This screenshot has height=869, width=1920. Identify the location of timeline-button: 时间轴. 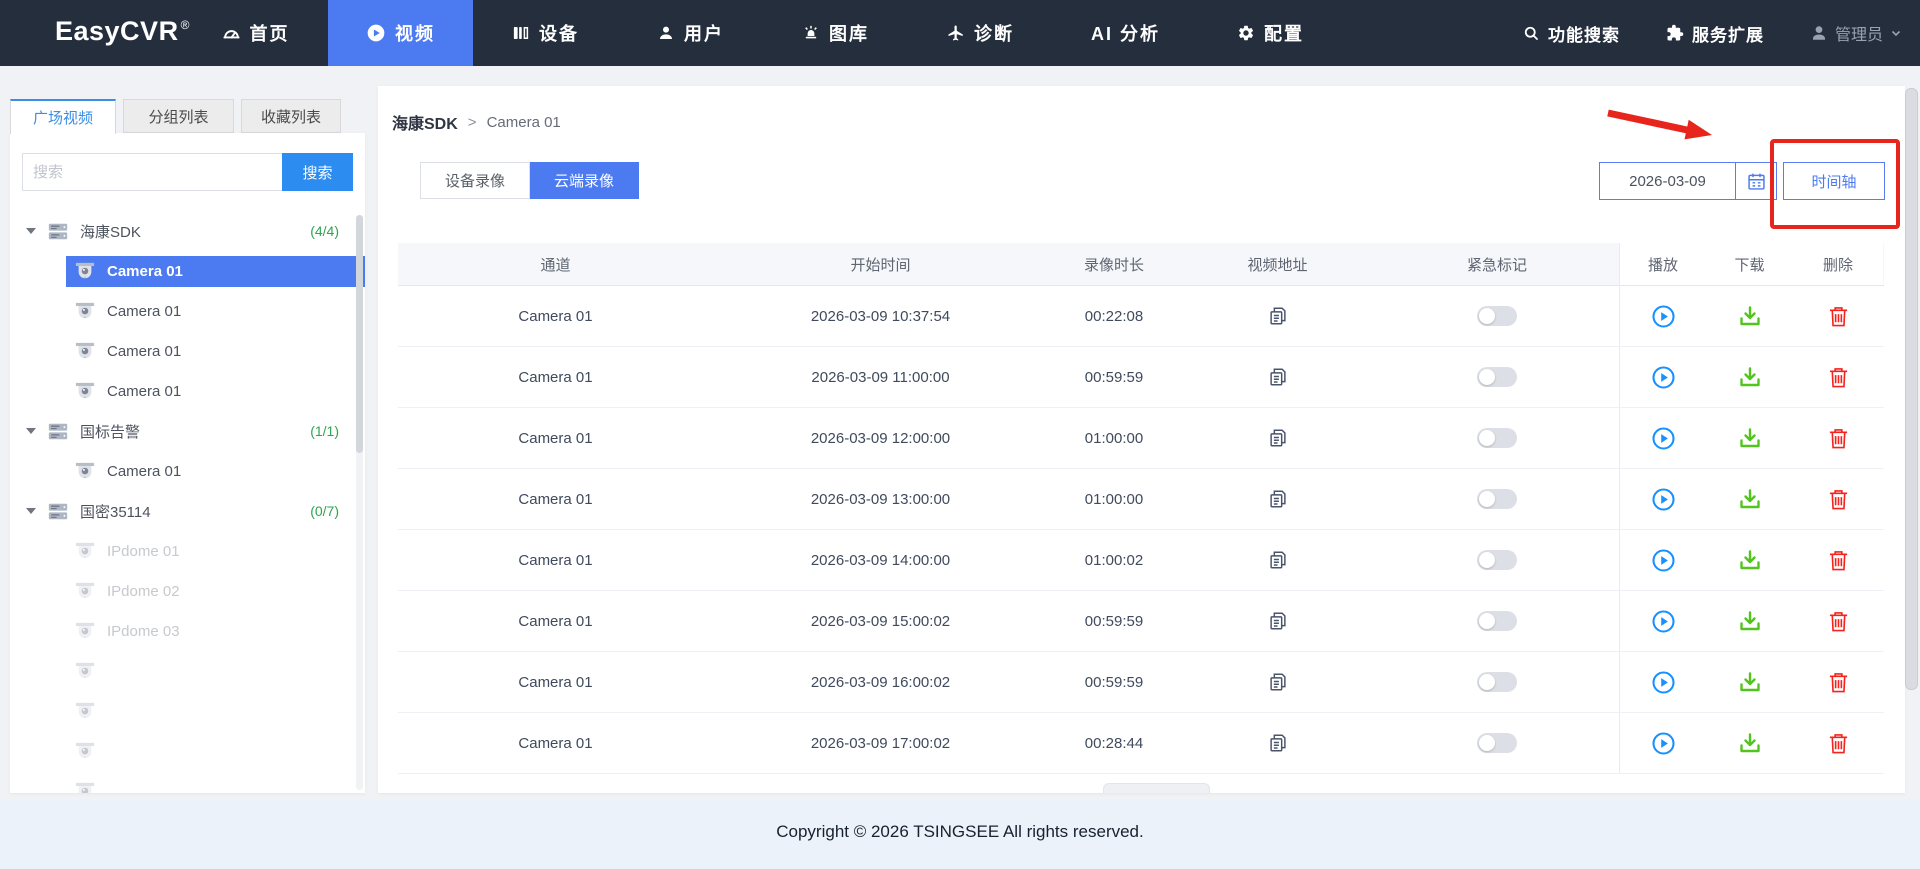
(1834, 181).